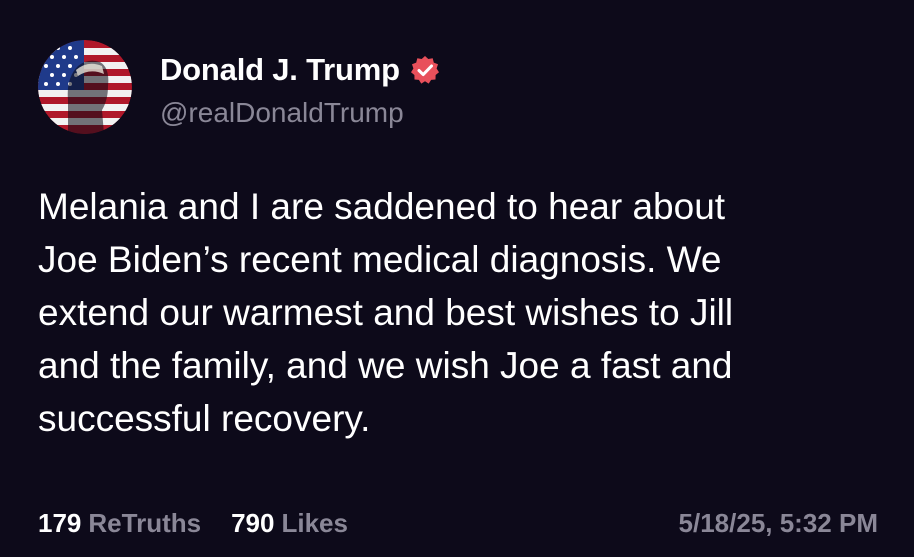  What do you see at coordinates (778, 522) in the screenshot?
I see `post-timestamp: 5/18/25, 5:32 PM` at bounding box center [778, 522].